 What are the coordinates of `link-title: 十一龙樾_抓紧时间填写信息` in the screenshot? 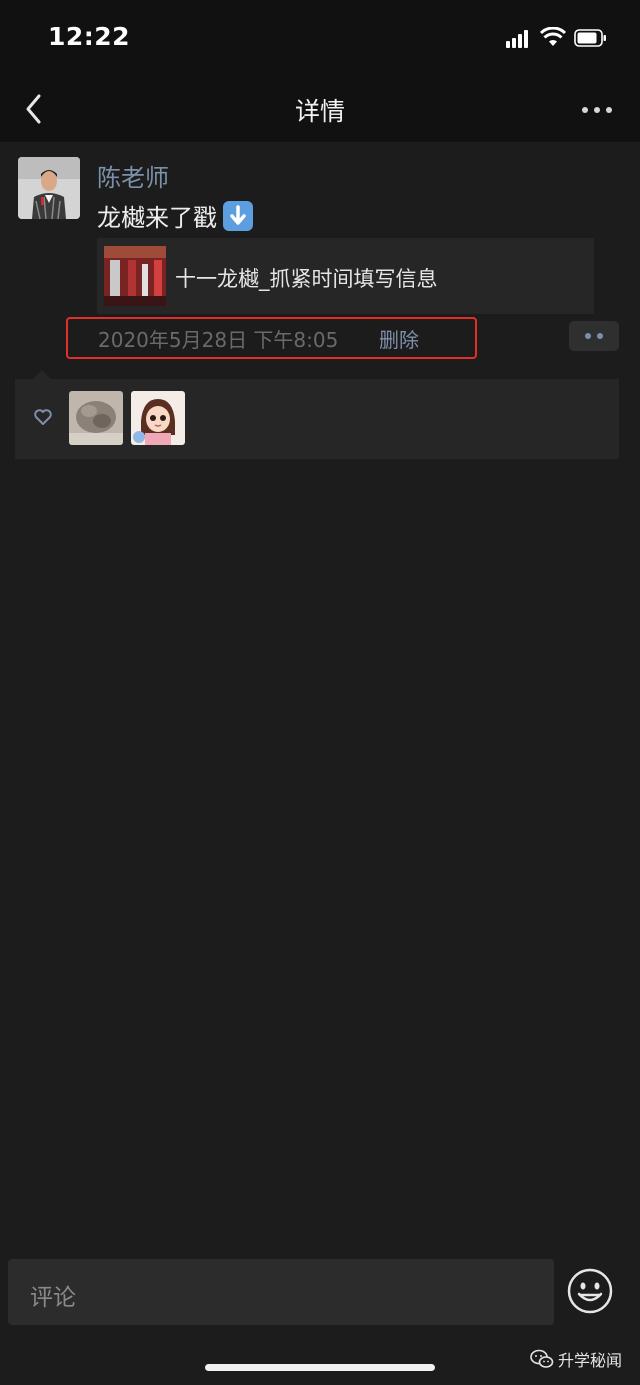 It's located at (306, 279).